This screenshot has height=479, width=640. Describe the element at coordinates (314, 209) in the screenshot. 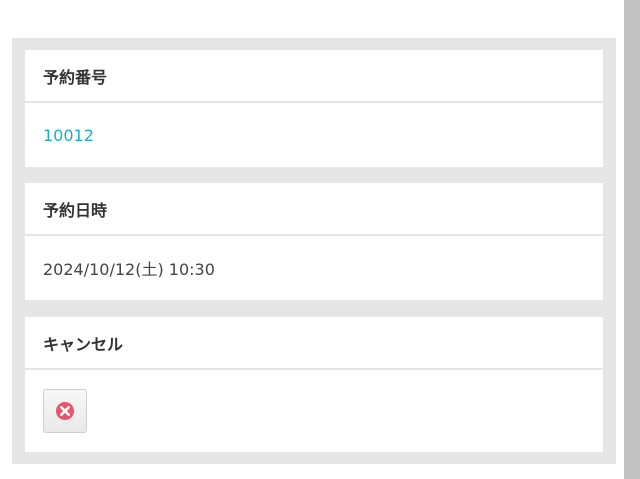

I see `reservation-datetime-label: 予約日時` at that location.